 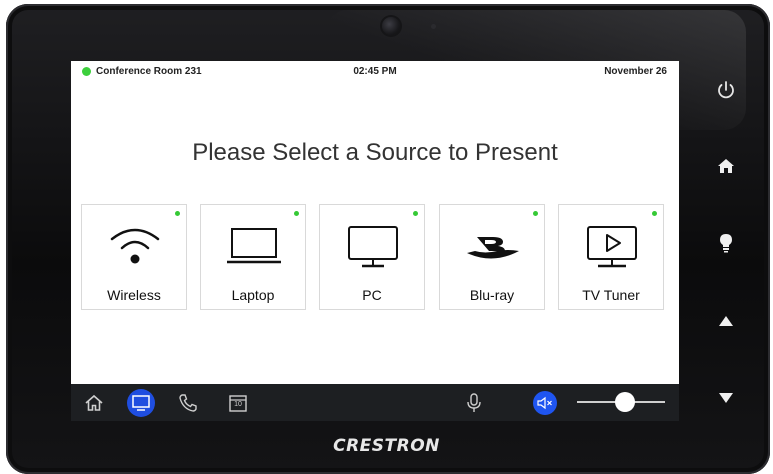 I want to click on calendar-button: 10, so click(x=238, y=403).